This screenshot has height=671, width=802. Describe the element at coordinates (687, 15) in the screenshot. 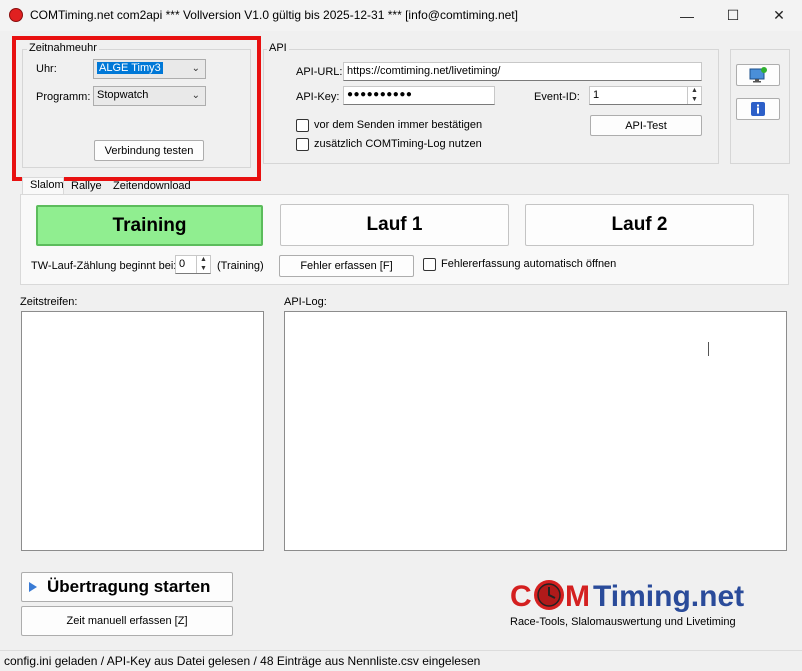

I see `minimize-button: —` at that location.